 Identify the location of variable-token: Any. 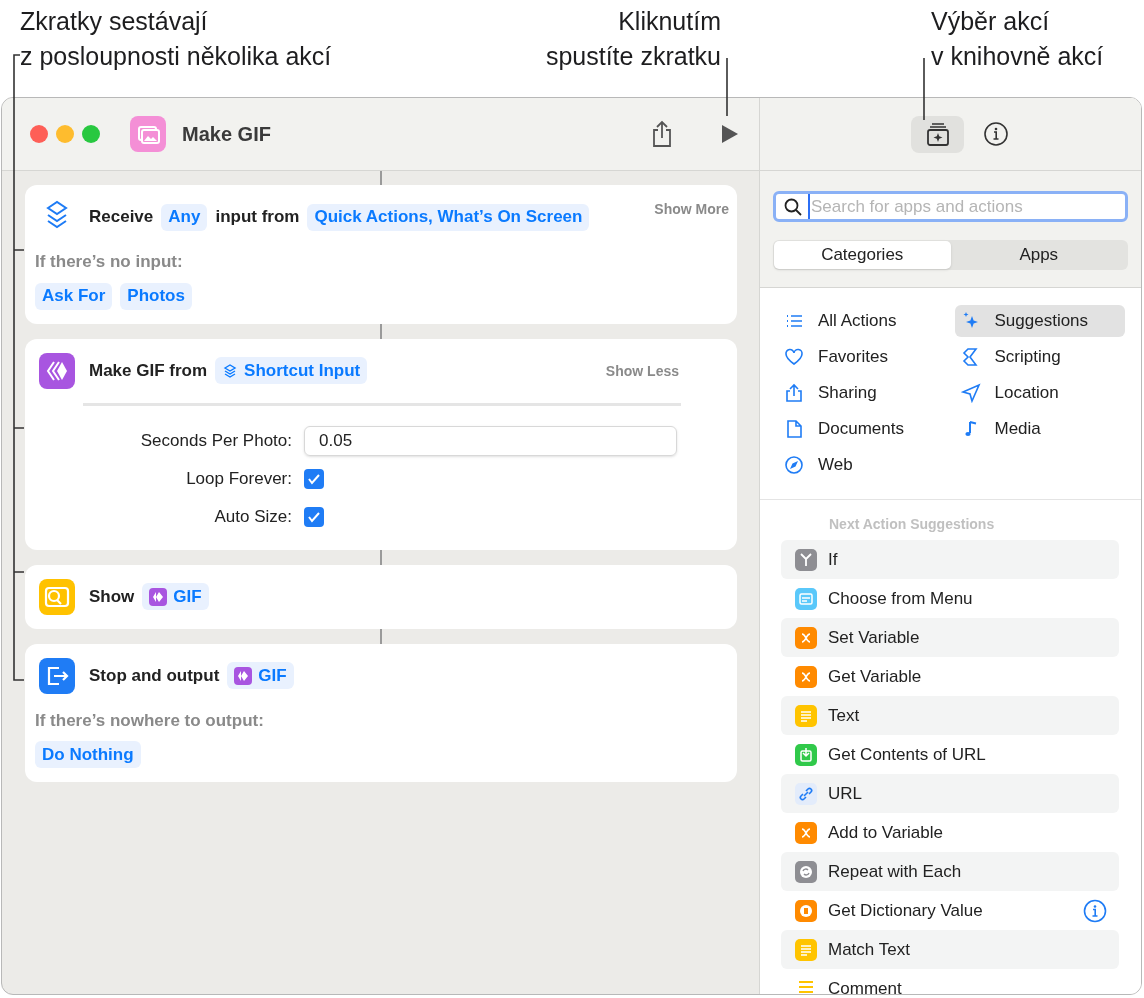
(184, 217).